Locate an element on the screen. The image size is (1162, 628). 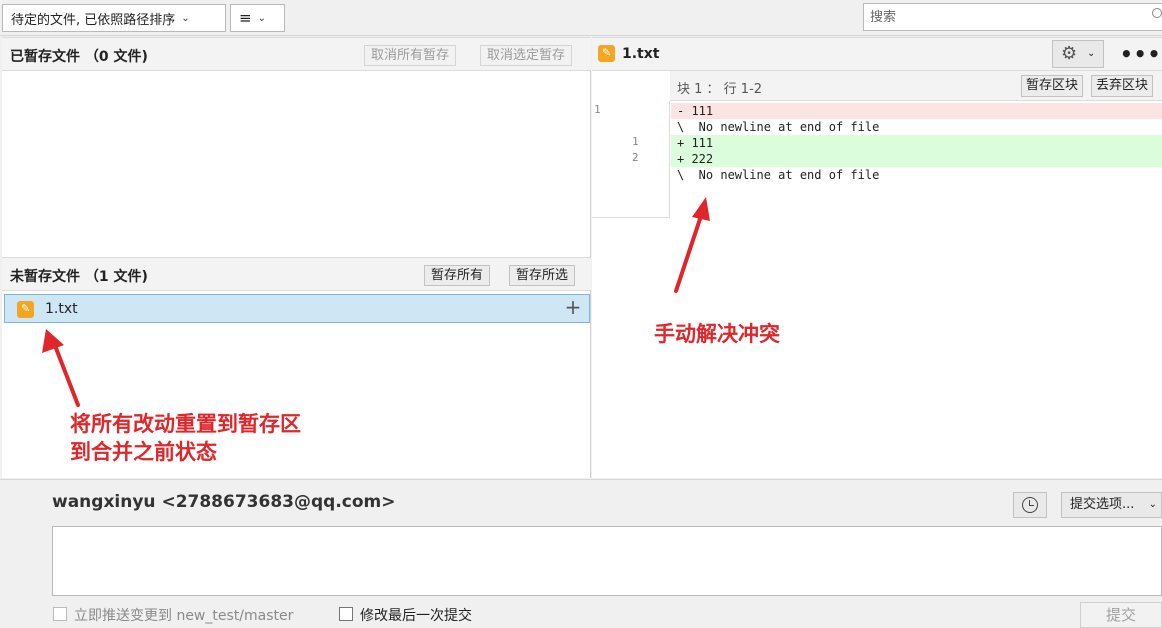
commit-options-dropdown: 提交选项... ⌄ is located at coordinates (1111, 505).